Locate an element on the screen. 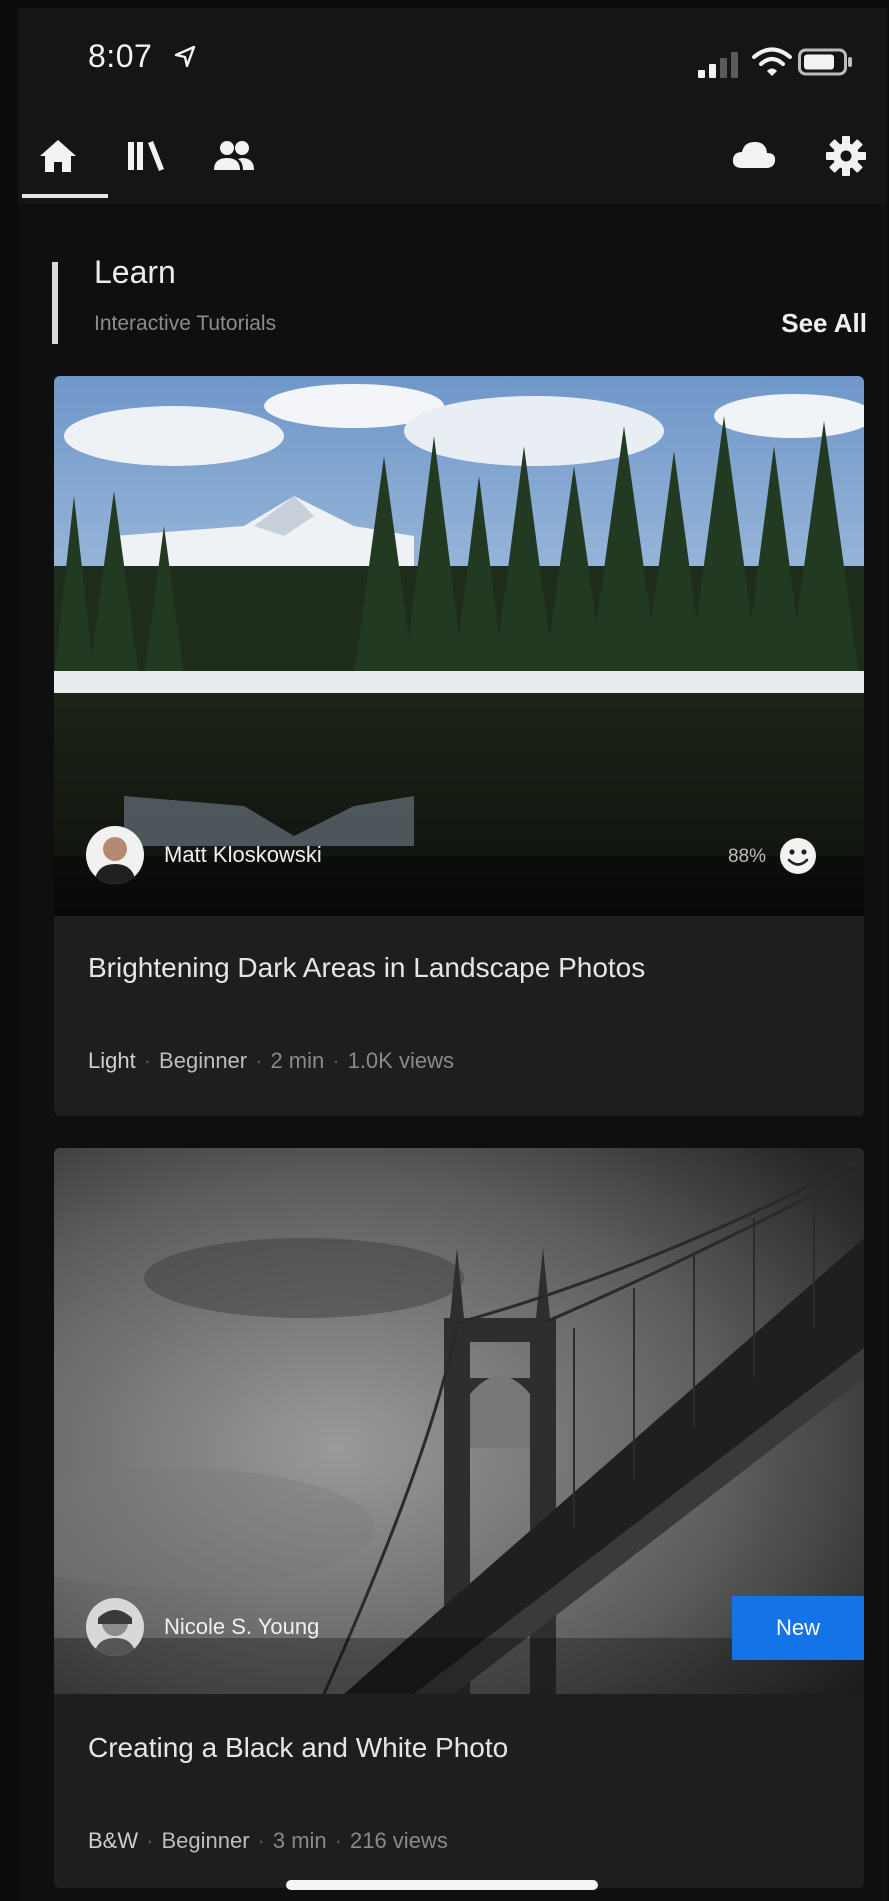 This screenshot has height=1901, width=889. home-icon is located at coordinates (58, 156).